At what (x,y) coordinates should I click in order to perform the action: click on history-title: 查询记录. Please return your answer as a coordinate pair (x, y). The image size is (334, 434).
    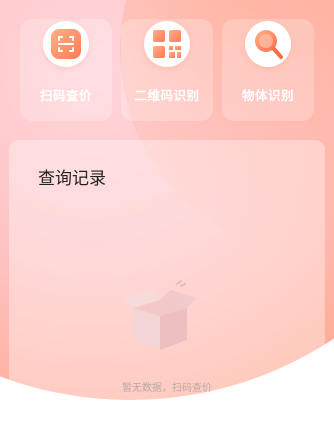
    Looking at the image, I should click on (72, 179).